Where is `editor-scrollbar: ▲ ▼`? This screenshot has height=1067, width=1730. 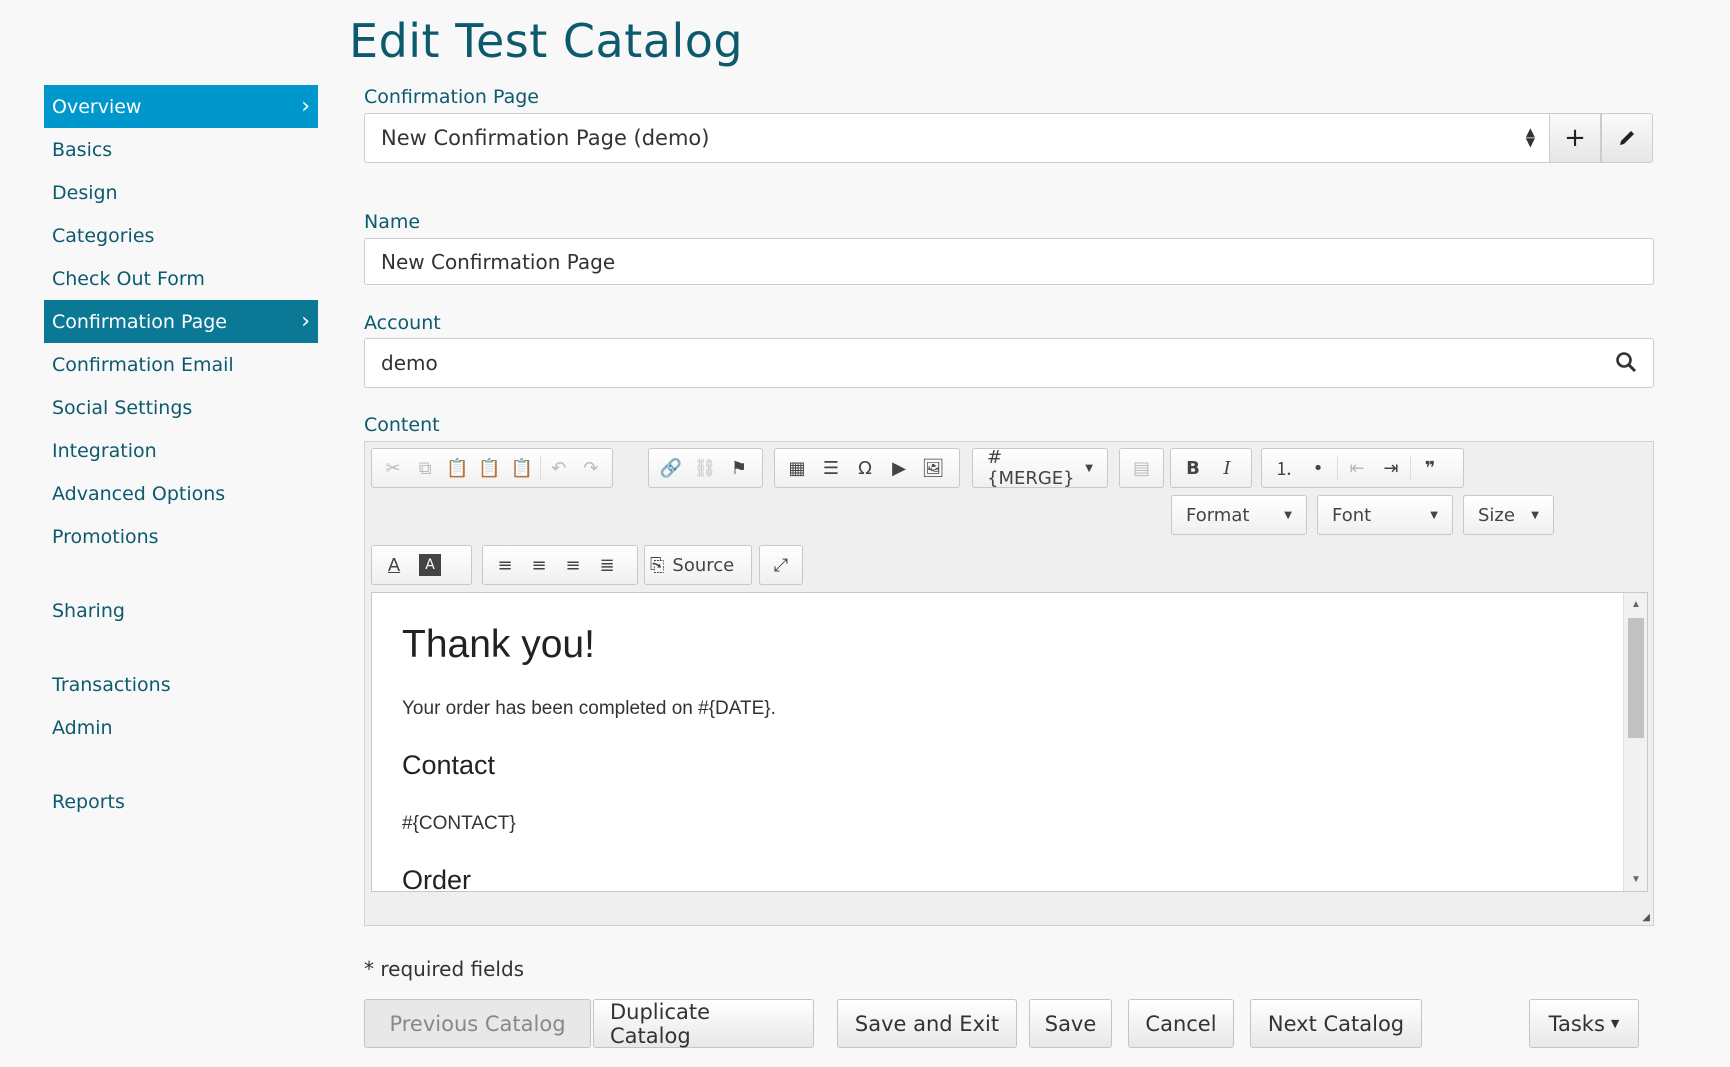
editor-scrollbar: ▲ ▼ is located at coordinates (1635, 742).